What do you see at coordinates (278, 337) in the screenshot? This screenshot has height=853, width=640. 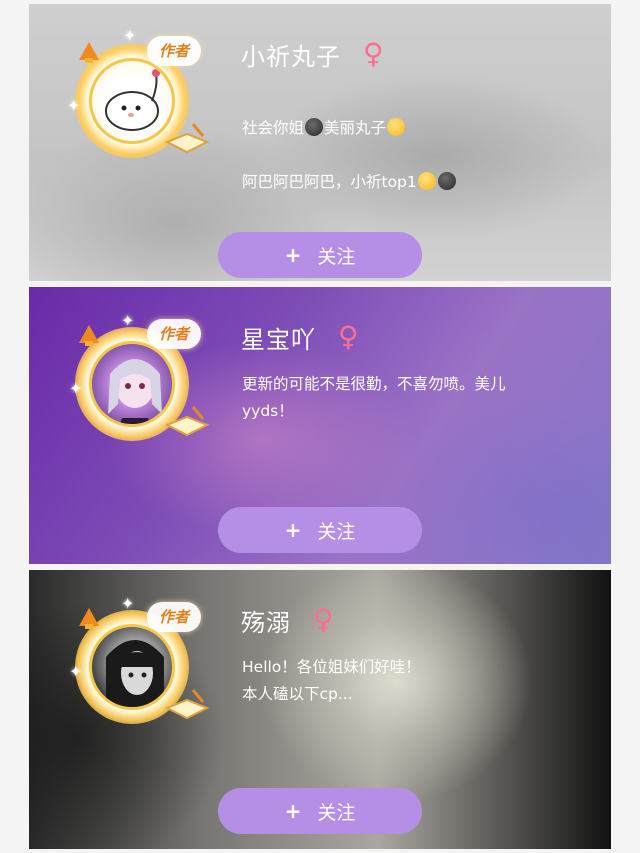 I see `nickname: 星宝吖` at bounding box center [278, 337].